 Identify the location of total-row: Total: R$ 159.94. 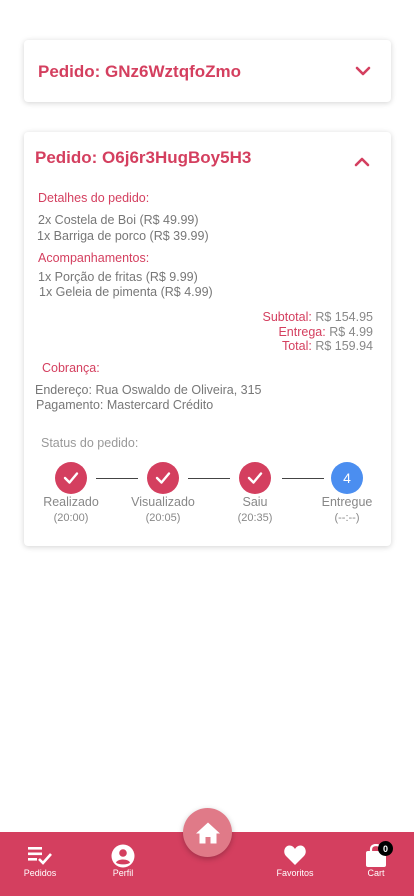
(327, 346).